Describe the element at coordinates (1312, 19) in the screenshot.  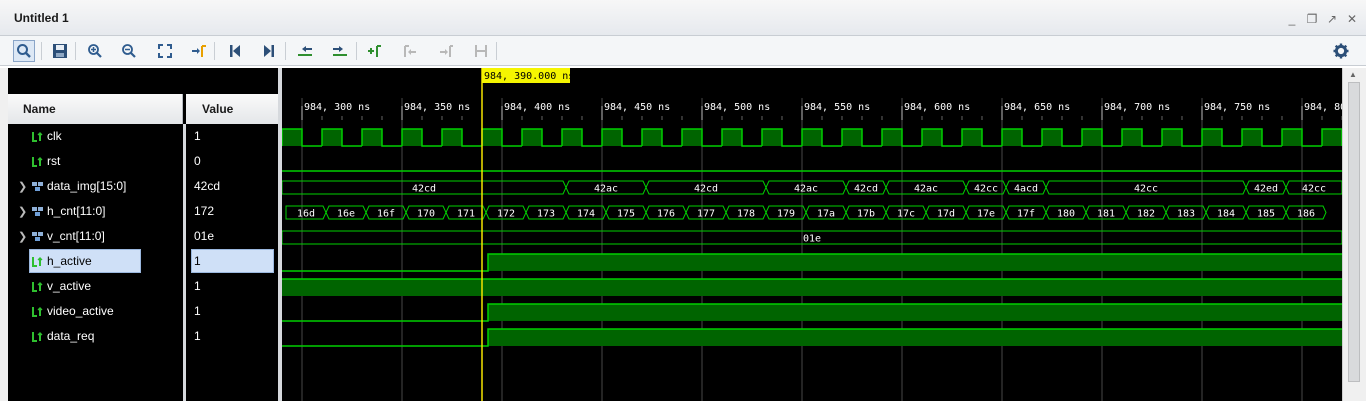
I see `restore-icon: ❐` at that location.